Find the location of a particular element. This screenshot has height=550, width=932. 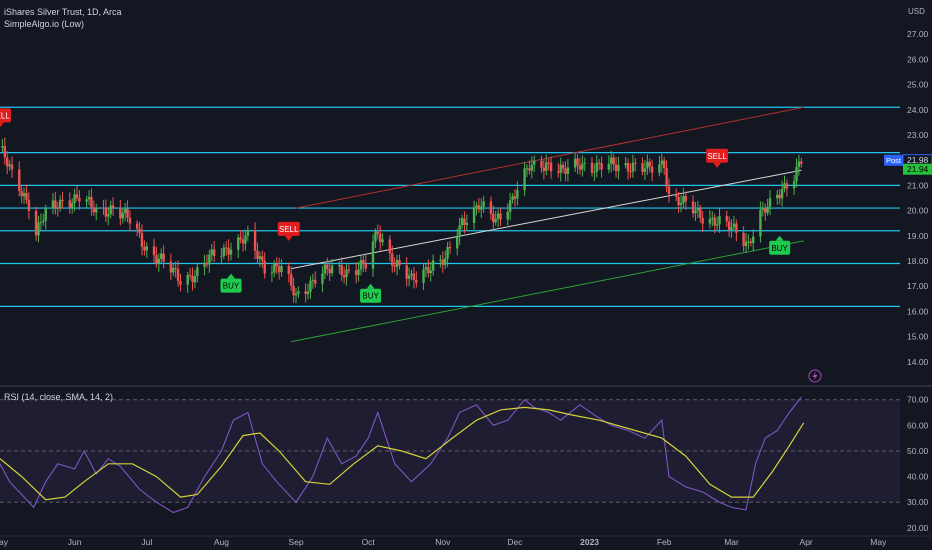

time-axis-tick: Nov is located at coordinates (443, 542).